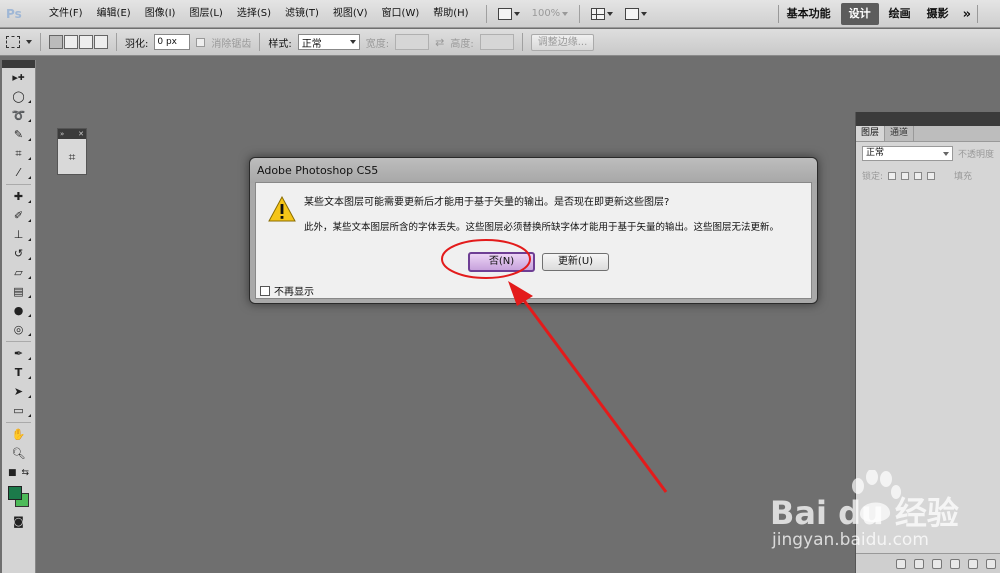  What do you see at coordinates (14, 13) in the screenshot?
I see `app-logo: Ps` at bounding box center [14, 13].